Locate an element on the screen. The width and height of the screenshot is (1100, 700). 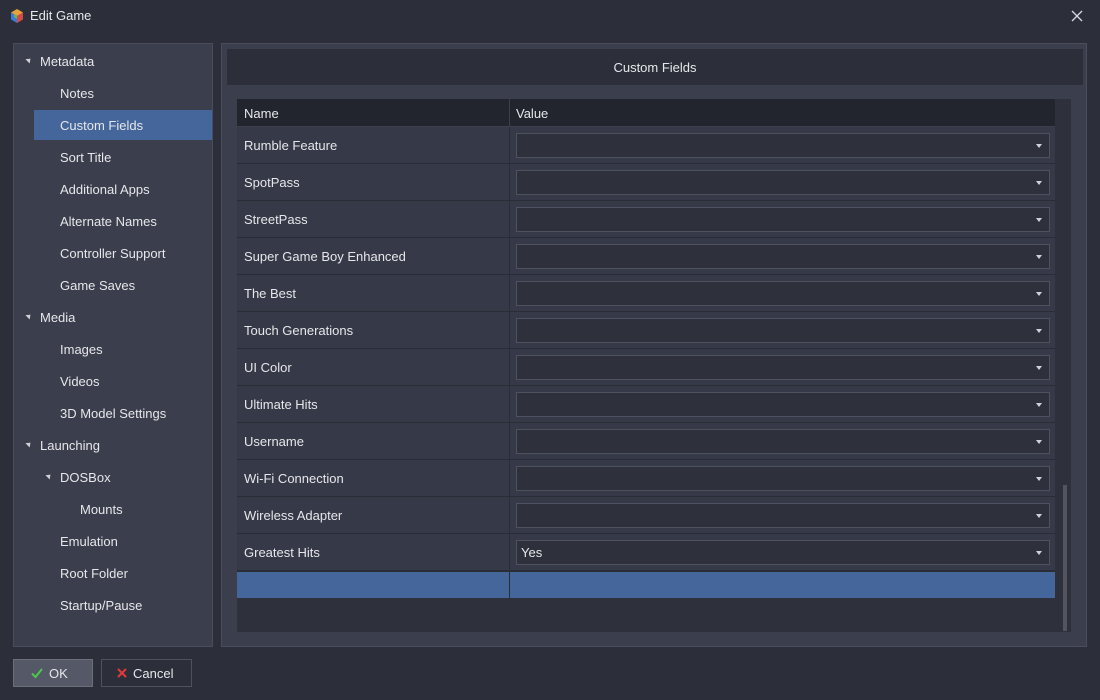
sidebar-item-game-saves: Game Saves is located at coordinates (113, 285).